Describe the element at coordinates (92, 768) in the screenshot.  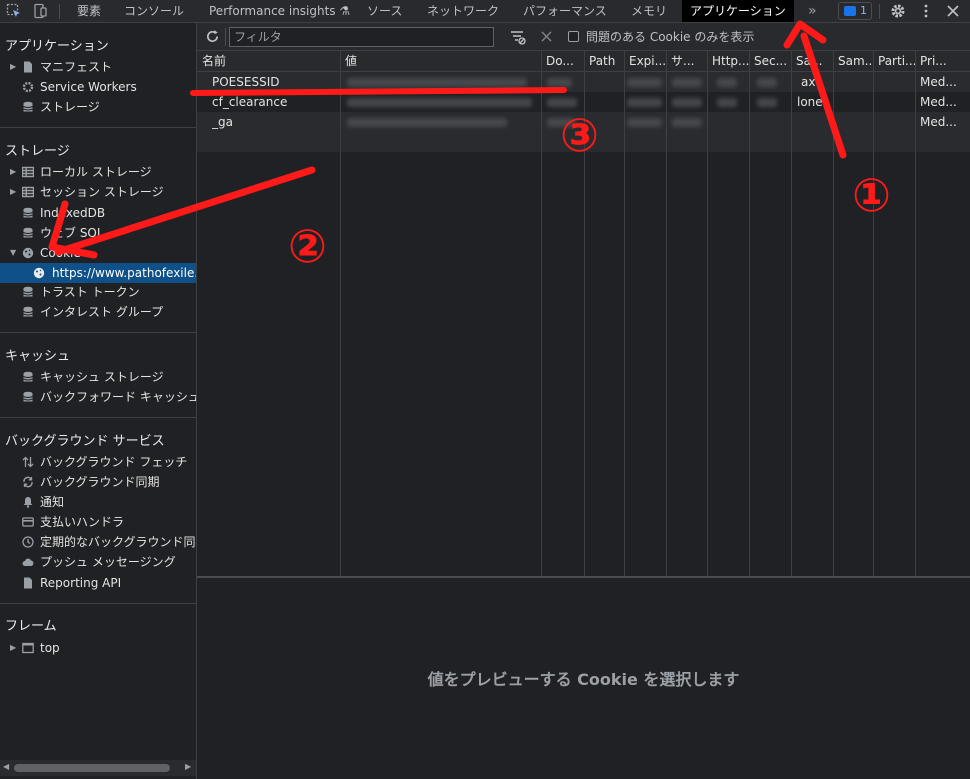
I see `scrollbar-thumb` at that location.